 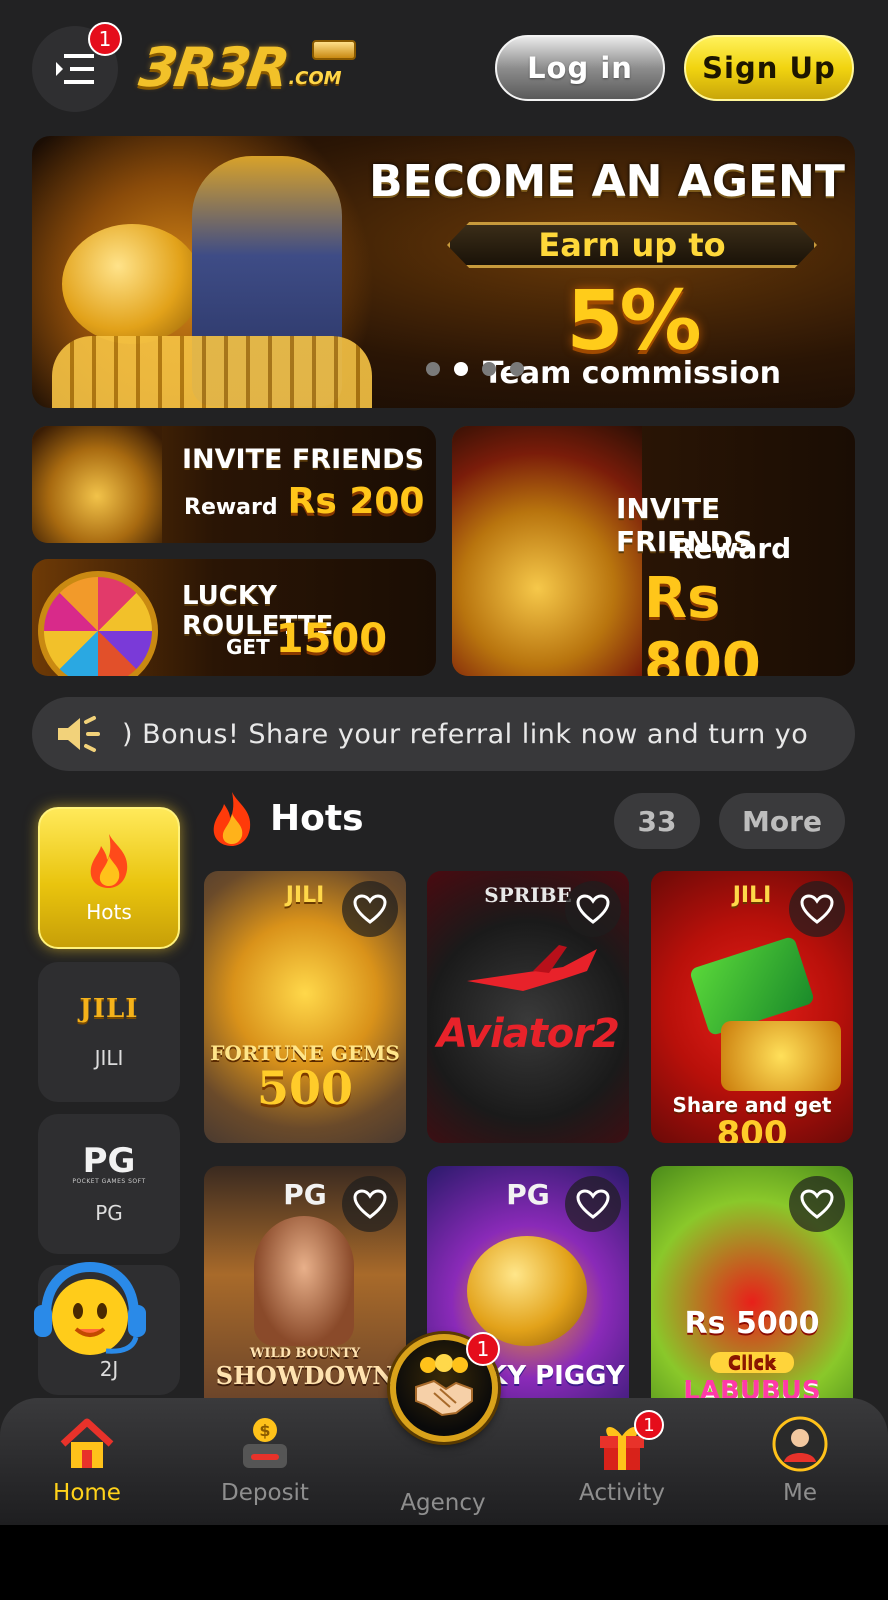 I want to click on hero-percent: 5%, so click(x=633, y=321).